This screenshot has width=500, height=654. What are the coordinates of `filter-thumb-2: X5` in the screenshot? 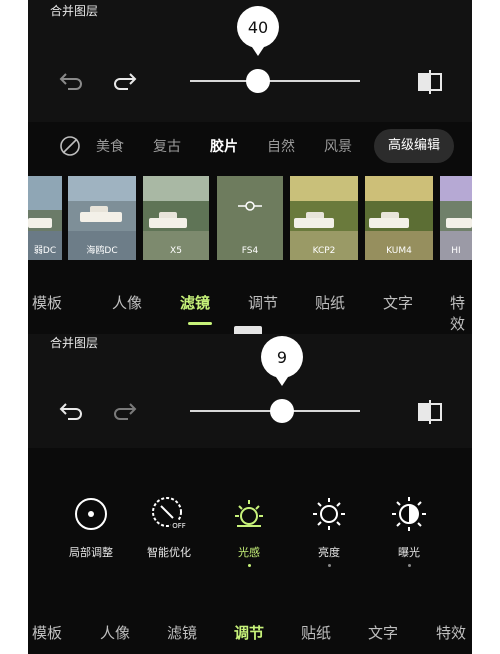 It's located at (176, 218).